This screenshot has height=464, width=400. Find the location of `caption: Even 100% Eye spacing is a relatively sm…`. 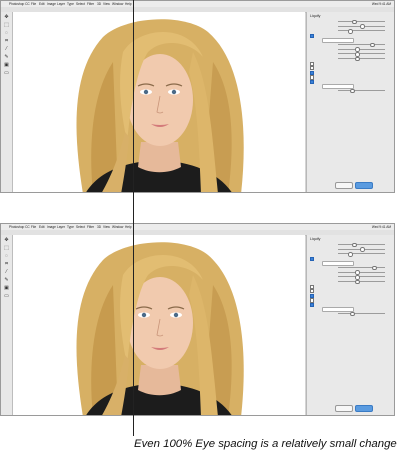

caption: Even 100% Eye spacing is a relatively sm… is located at coordinates (265, 444).